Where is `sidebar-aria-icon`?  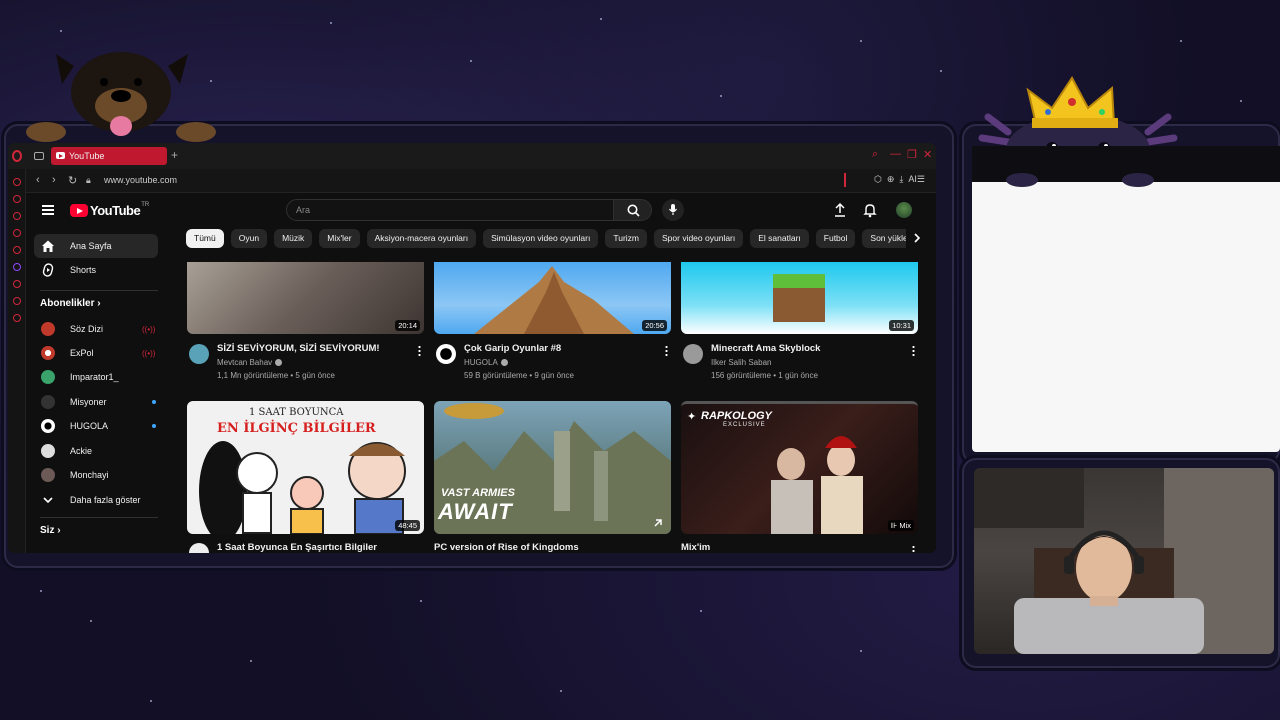
sidebar-aria-icon is located at coordinates (16, 199).